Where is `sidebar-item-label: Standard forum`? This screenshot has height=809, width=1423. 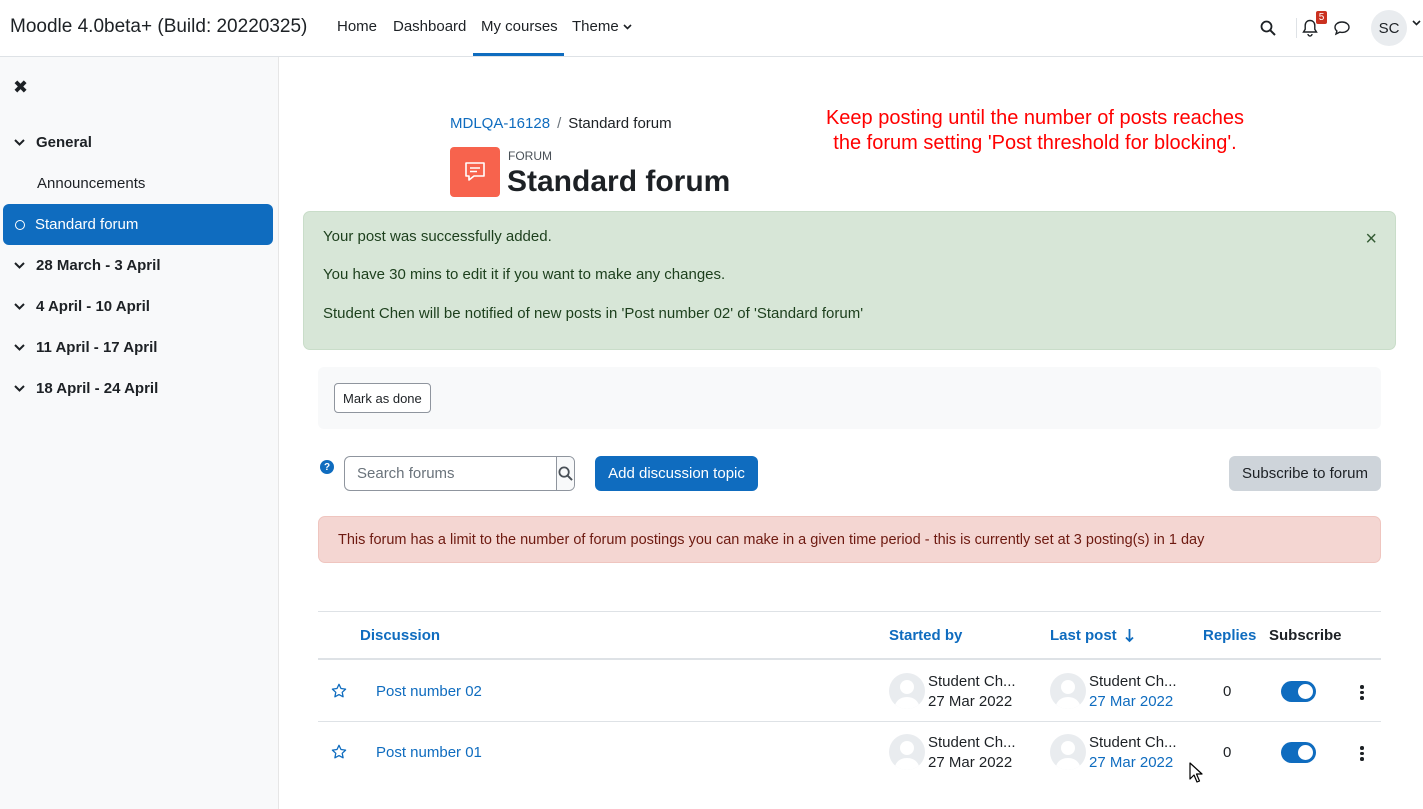
sidebar-item-label: Standard forum is located at coordinates (87, 224).